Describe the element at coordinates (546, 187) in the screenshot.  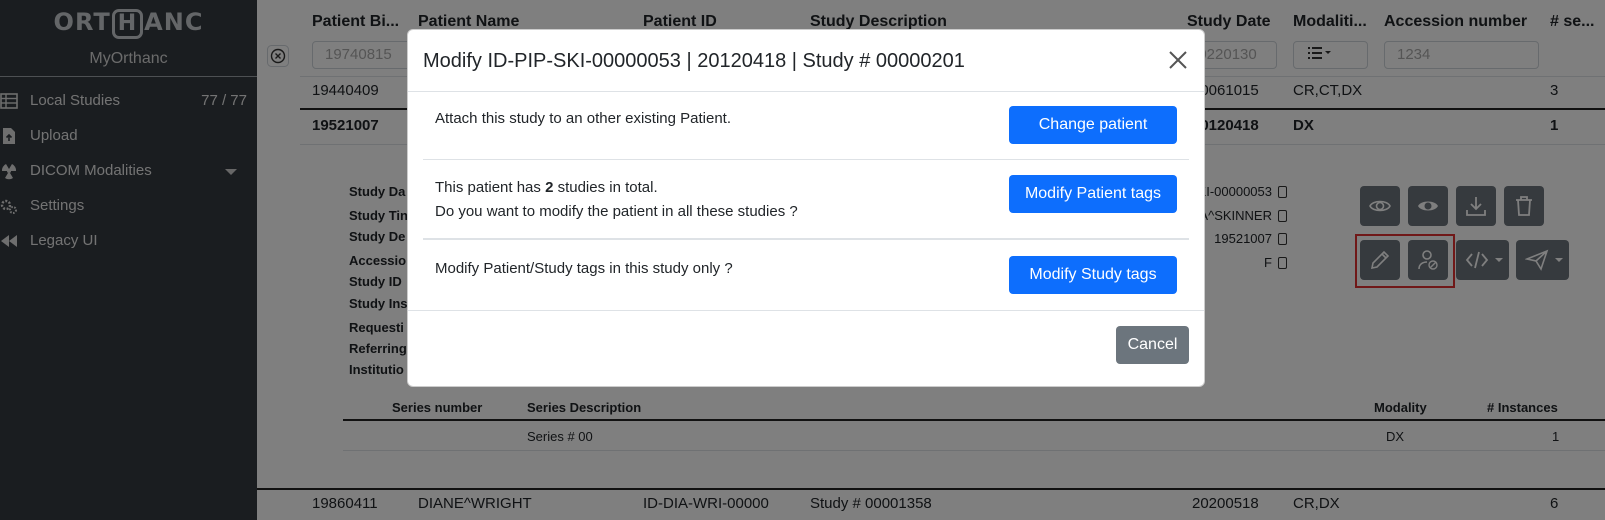
I see `patient-studies-text: This patient has 2 studies in total.` at that location.